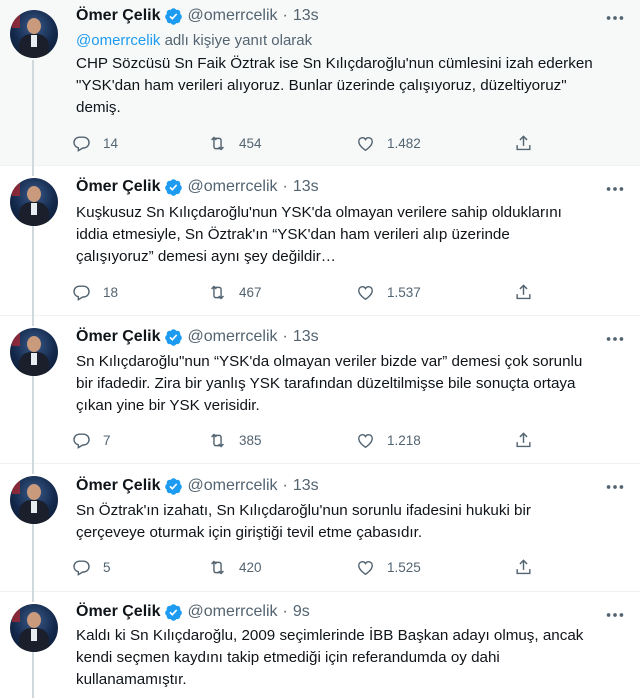 The image size is (640, 698). Describe the element at coordinates (307, 292) in the screenshot. I see `tweet-actions: 18 467 1.537` at that location.